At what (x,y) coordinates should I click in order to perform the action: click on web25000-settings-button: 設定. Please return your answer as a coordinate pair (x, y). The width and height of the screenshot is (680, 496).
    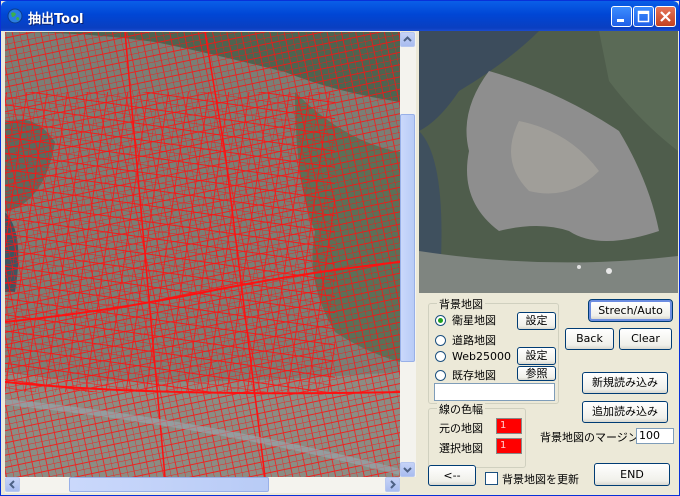
    Looking at the image, I should click on (536, 356).